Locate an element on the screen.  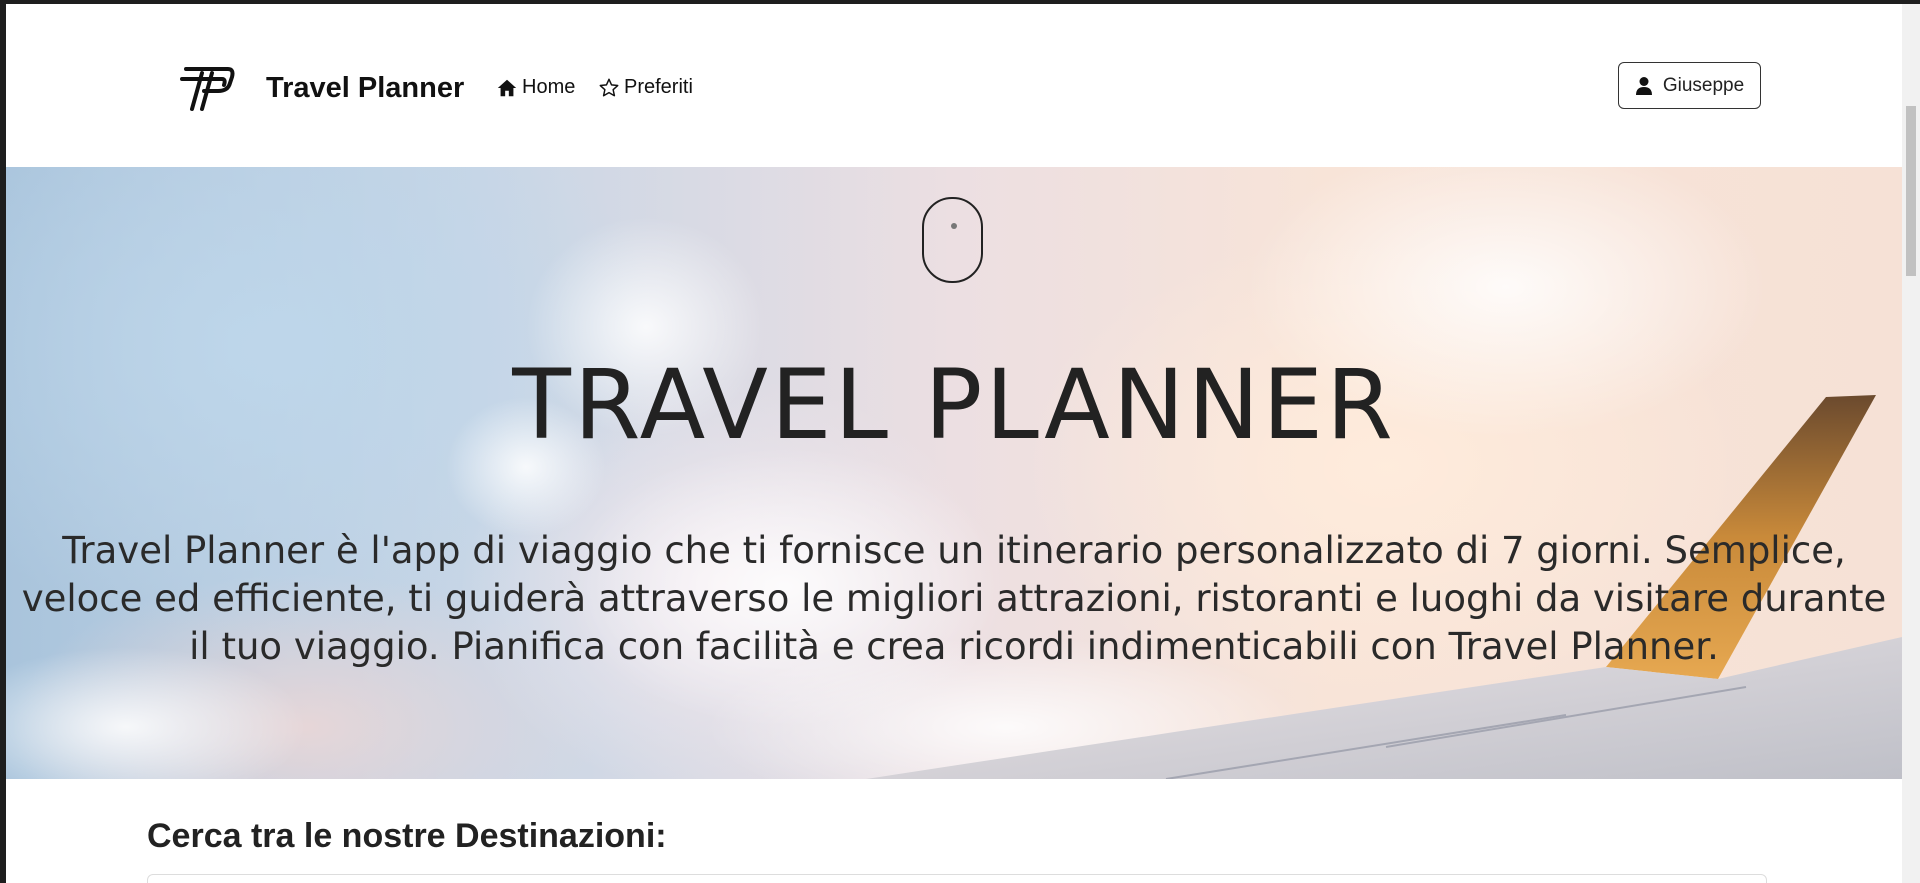
brand-name: Travel Planner is located at coordinates (365, 88).